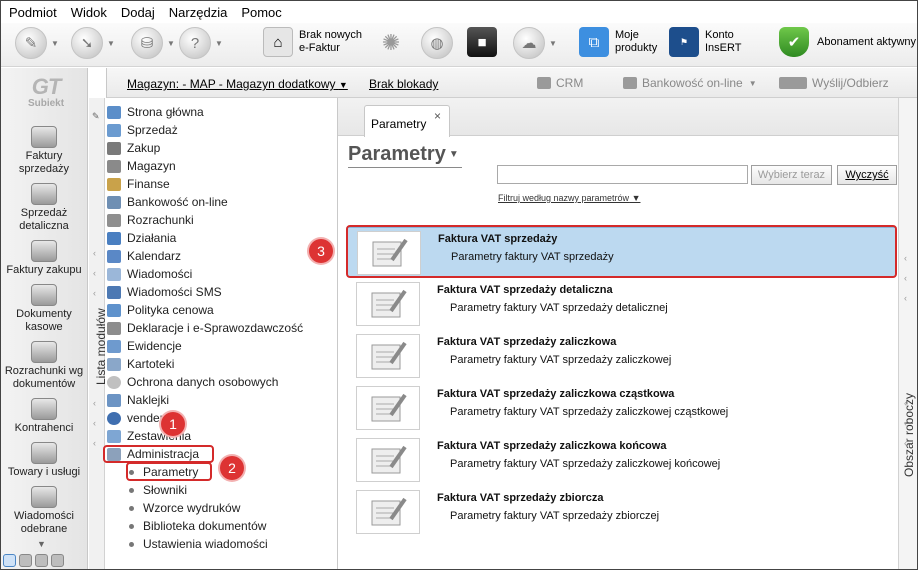 This screenshot has height=570, width=918. I want to click on produkty-label-1: Moje, so click(627, 35).